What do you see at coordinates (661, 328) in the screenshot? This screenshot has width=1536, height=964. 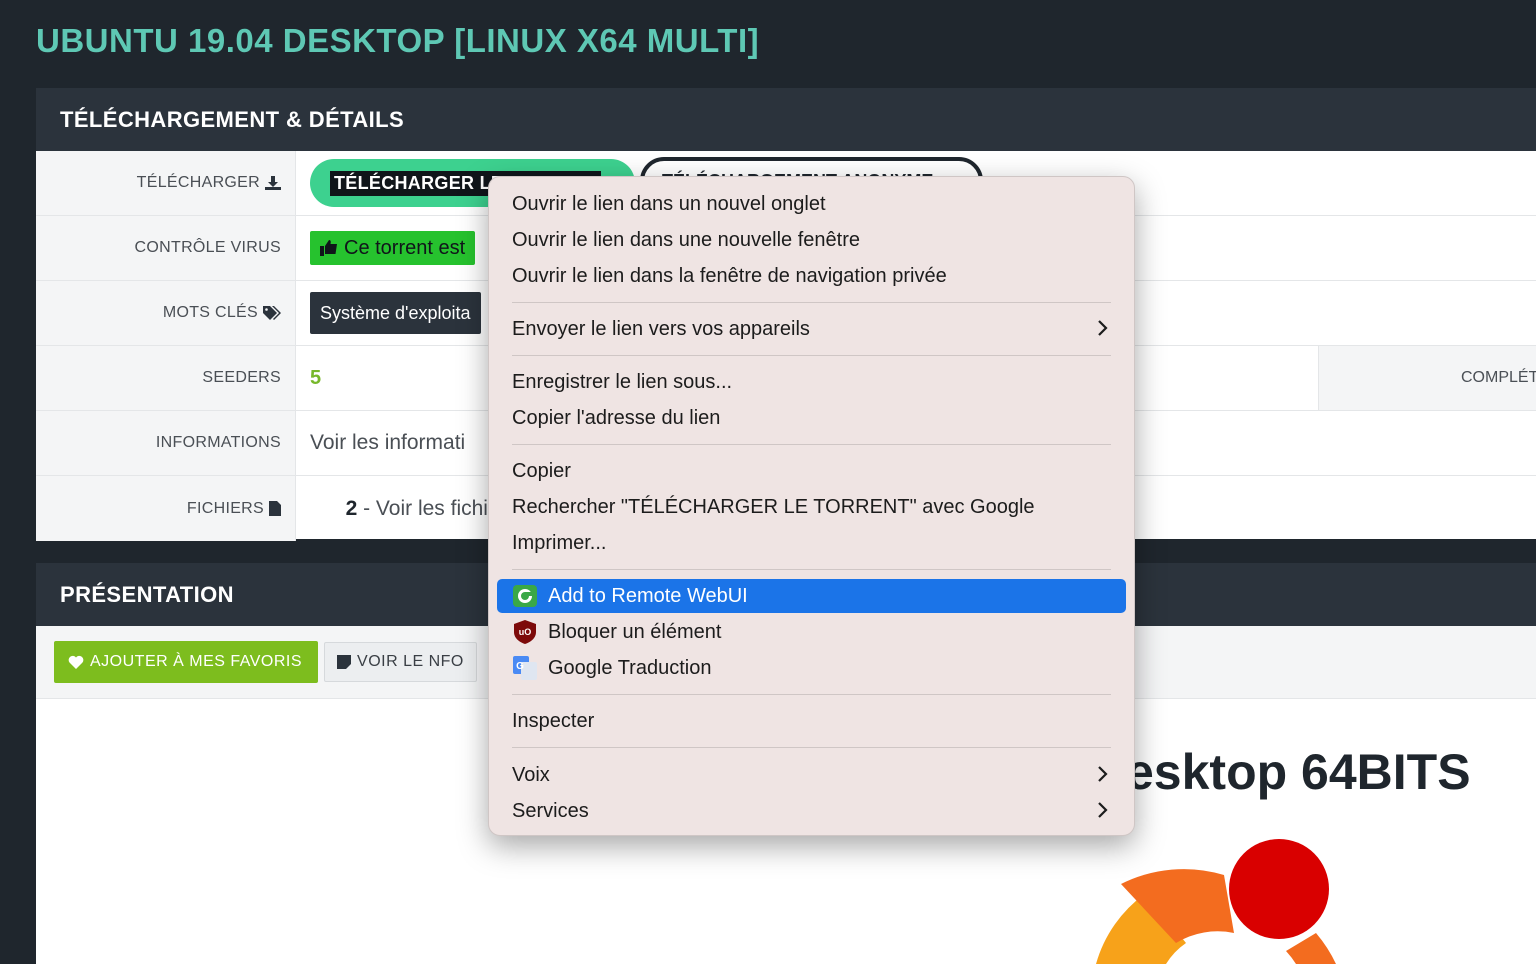 I see `menu-send-to-devices-label: Envoyer le lien vers vos appareils` at bounding box center [661, 328].